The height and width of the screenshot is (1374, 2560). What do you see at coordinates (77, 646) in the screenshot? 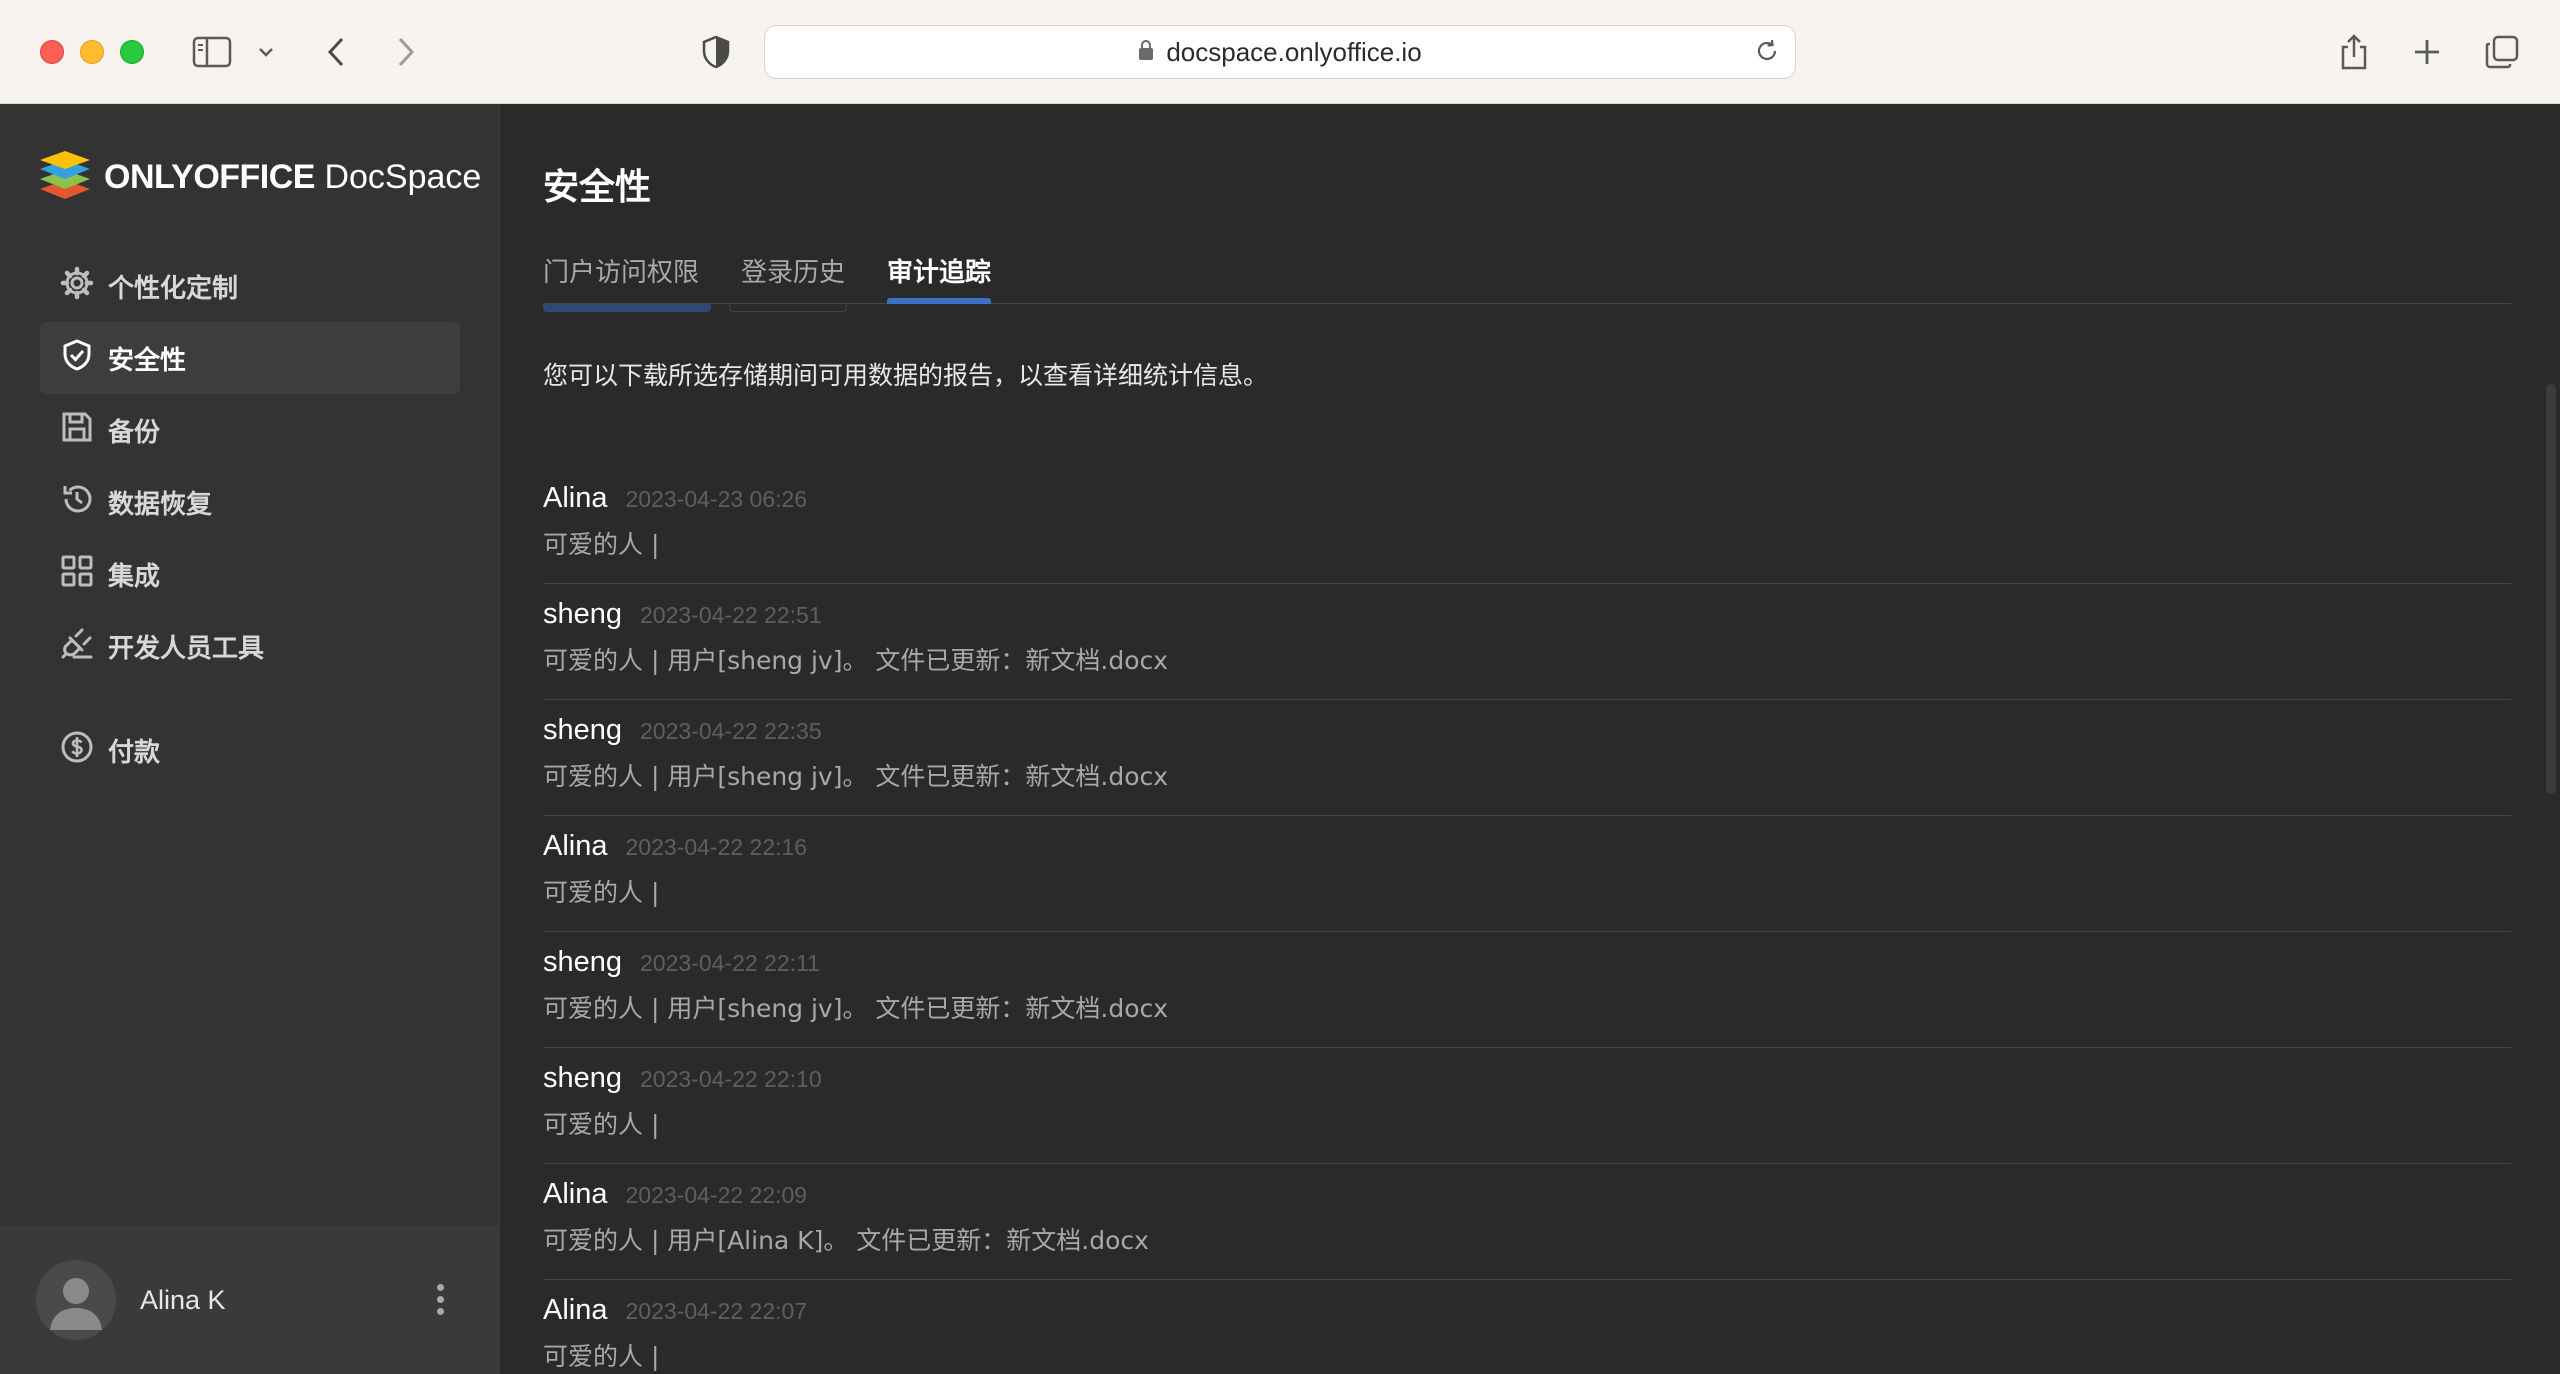
I see `plug-icon` at bounding box center [77, 646].